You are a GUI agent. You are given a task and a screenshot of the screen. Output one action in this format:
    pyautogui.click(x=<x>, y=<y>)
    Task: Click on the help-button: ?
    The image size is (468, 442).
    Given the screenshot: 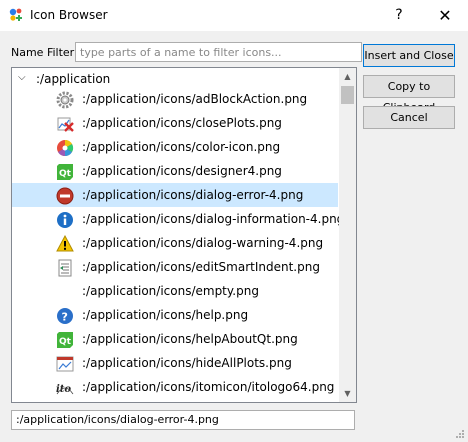 What is the action you would take?
    pyautogui.click(x=399, y=15)
    